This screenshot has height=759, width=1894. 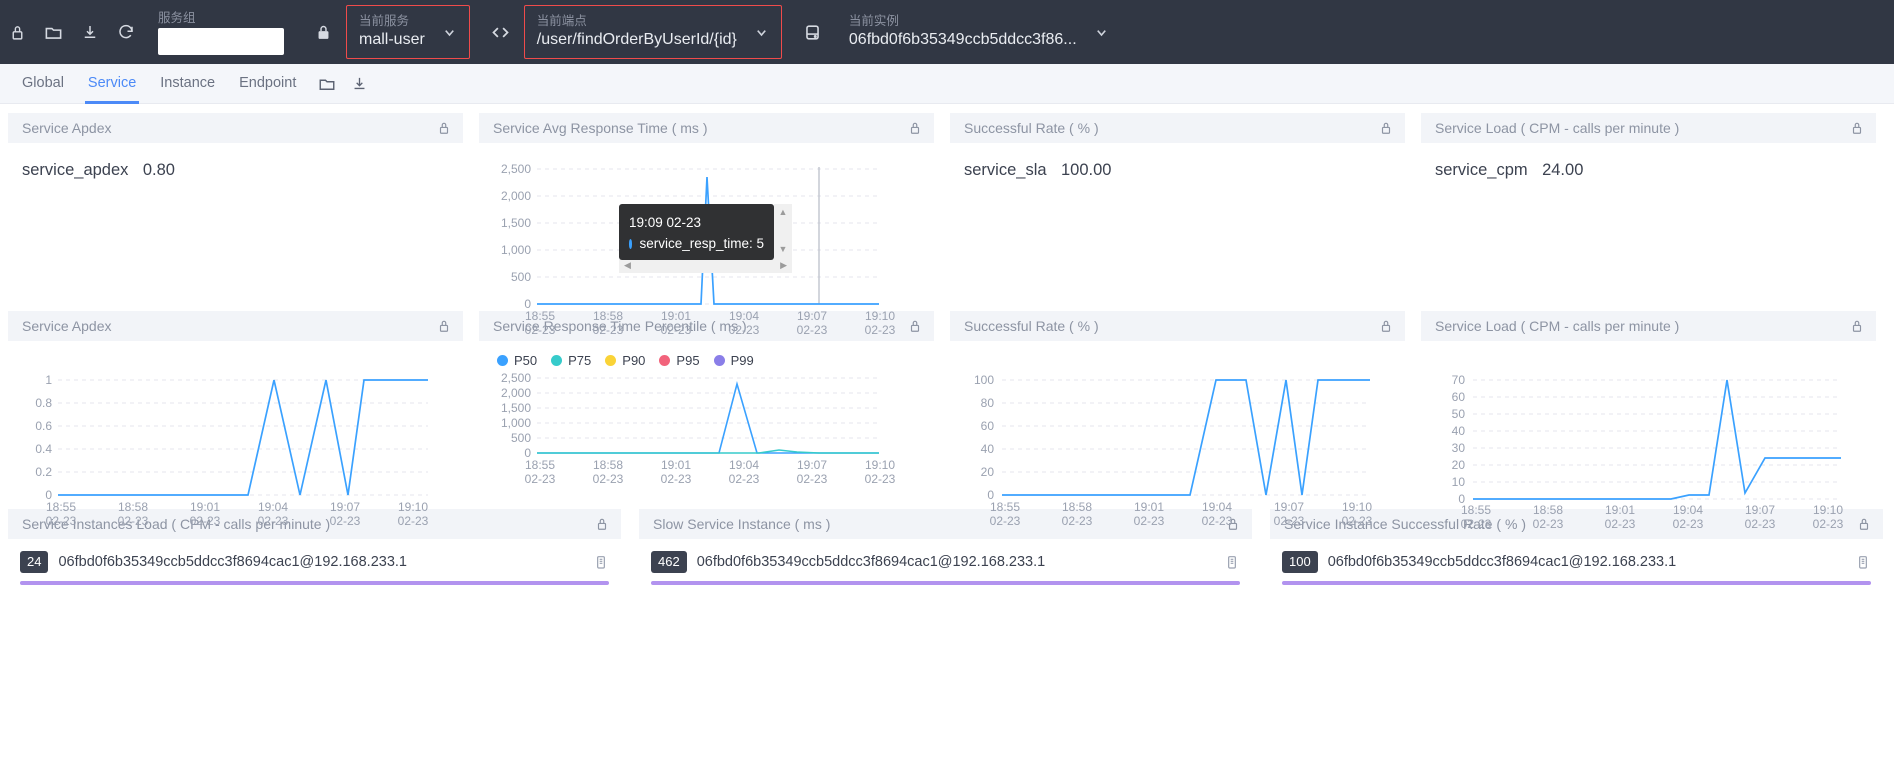 I want to click on tab-endpoint: Endpoint, so click(x=267, y=84).